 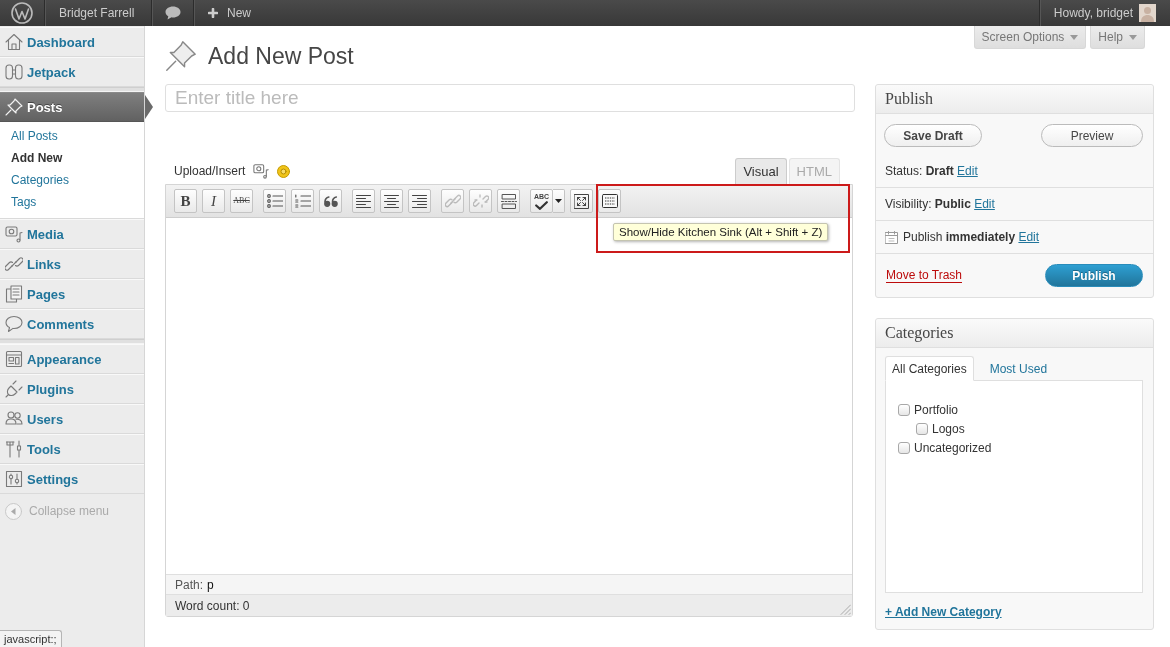 What do you see at coordinates (845, 609) in the screenshot?
I see `resize-grip-icon` at bounding box center [845, 609].